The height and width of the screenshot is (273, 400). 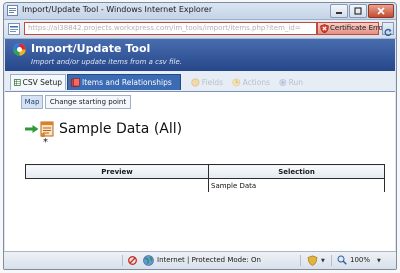 What do you see at coordinates (47, 129) in the screenshot?
I see `csv-document-icon` at bounding box center [47, 129].